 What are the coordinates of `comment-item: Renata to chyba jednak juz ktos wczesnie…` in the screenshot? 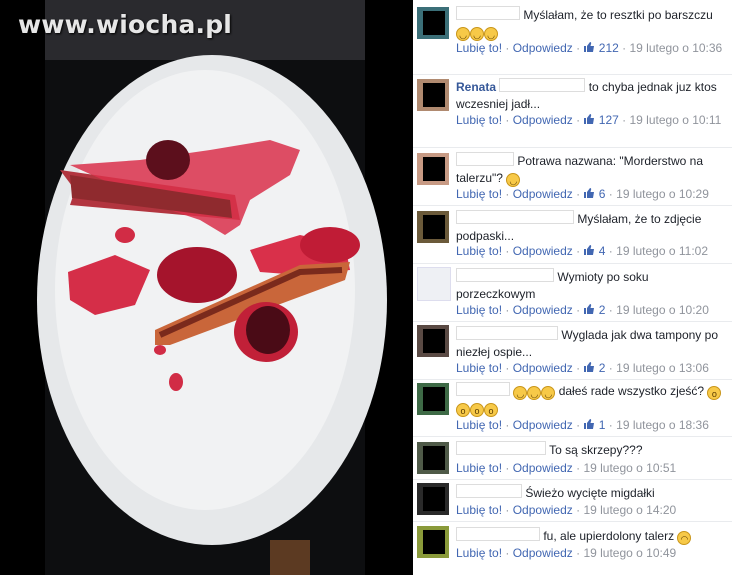 It's located at (572, 111).